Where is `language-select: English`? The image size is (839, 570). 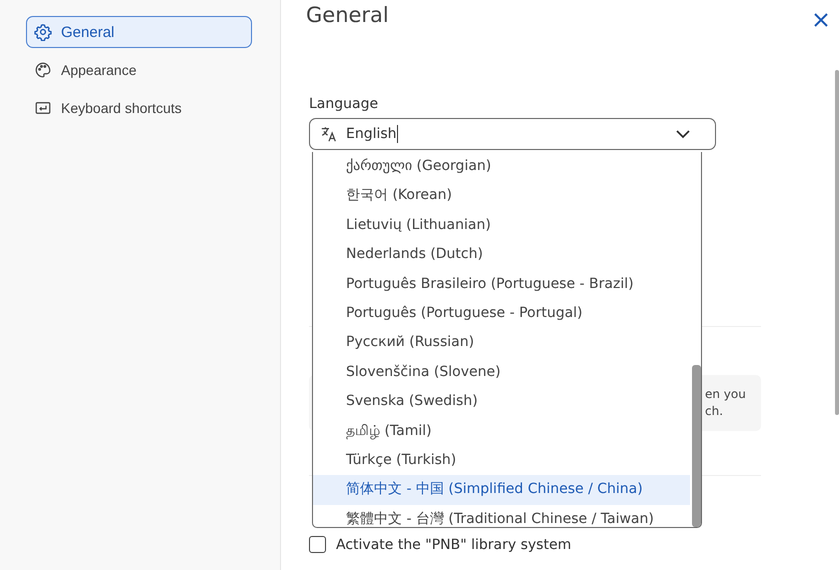 language-select: English is located at coordinates (512, 134).